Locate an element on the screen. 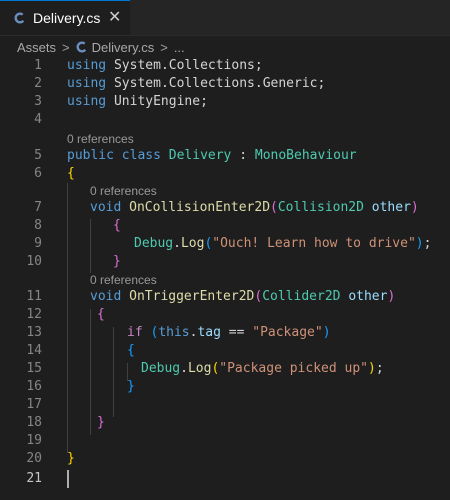 Image resolution: width=450 pixels, height=500 pixels. code-line-1: using System.Collections; is located at coordinates (165, 66).